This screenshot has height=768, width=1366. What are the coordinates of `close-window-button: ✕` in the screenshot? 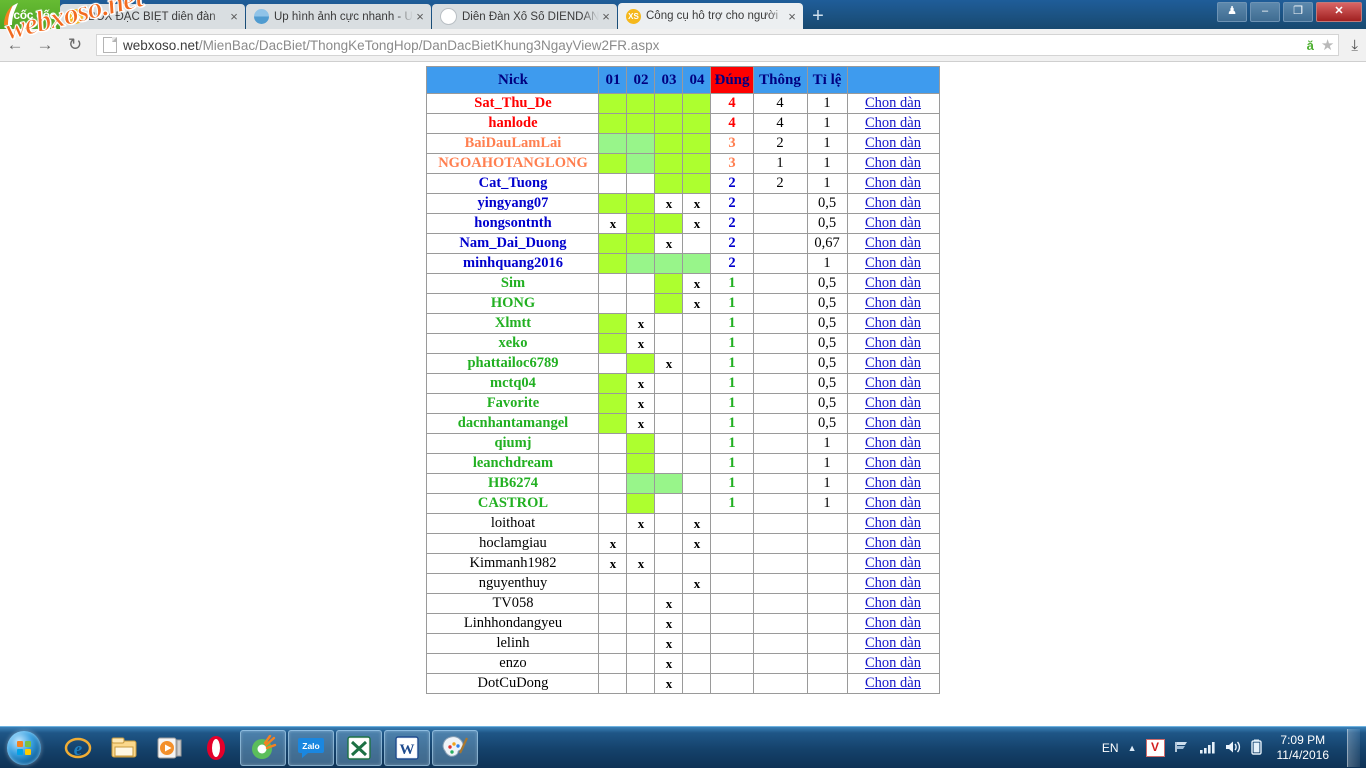 It's located at (1339, 12).